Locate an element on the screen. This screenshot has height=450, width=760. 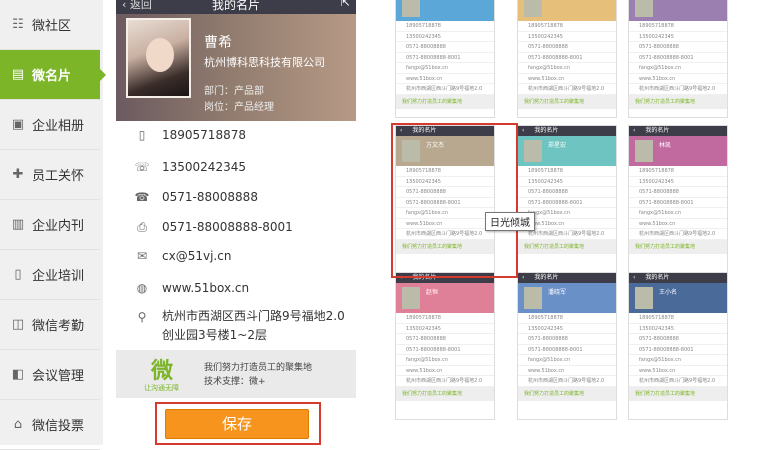
sidebar-item-card: ▤ 微名片 is located at coordinates (53, 75).